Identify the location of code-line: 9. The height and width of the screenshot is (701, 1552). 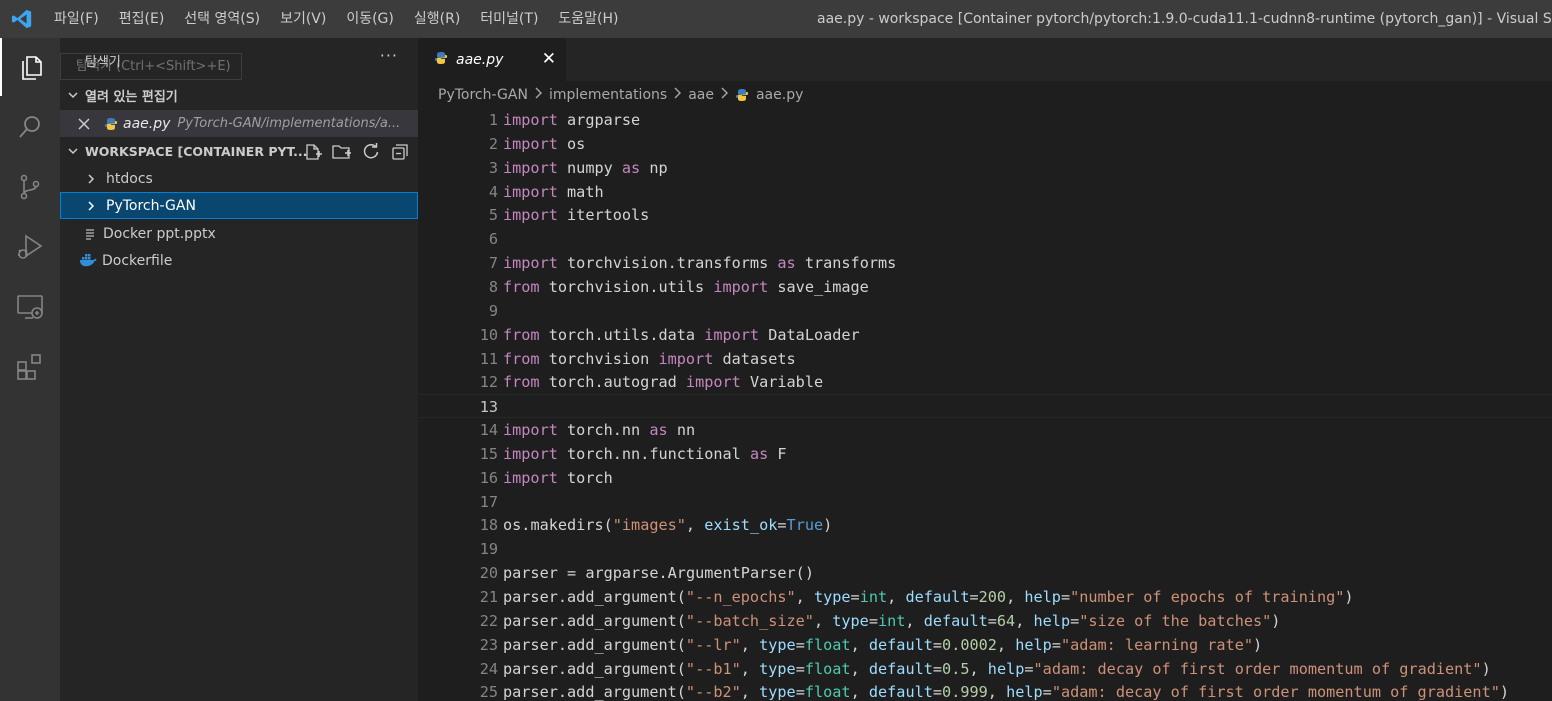
(985, 311).